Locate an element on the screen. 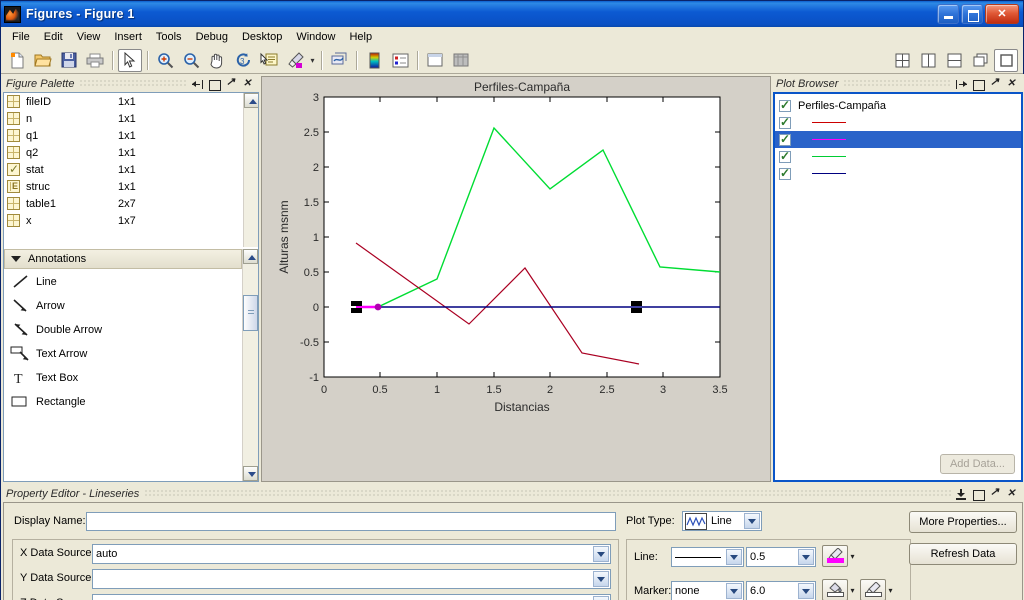 The height and width of the screenshot is (600, 1024). variable-row: struc 1x1 is located at coordinates (131, 186).